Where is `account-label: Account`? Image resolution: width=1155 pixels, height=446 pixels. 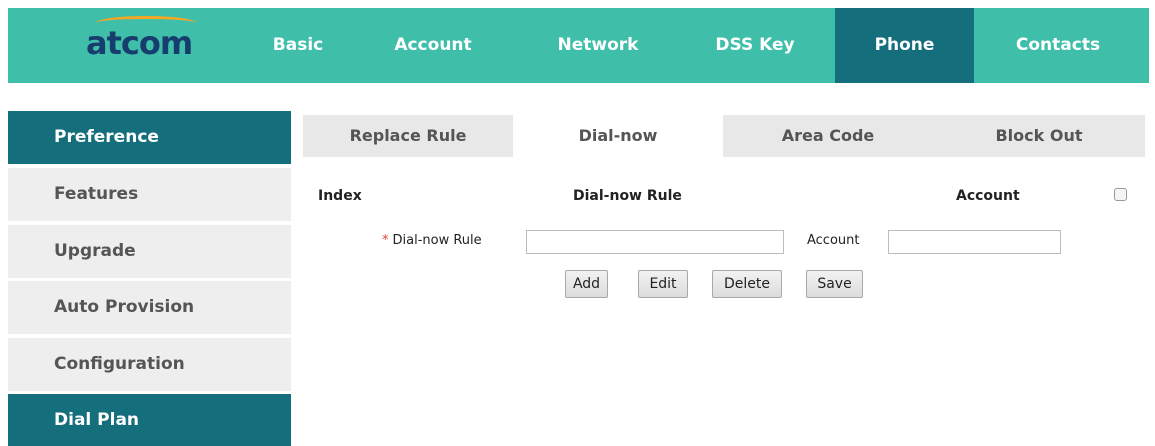 account-label: Account is located at coordinates (833, 240).